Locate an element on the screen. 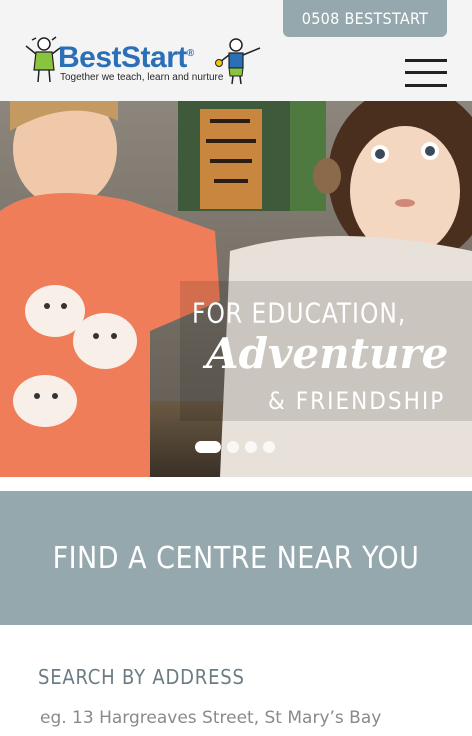 This screenshot has width=472, height=736. search-by-address-label: SEARCH BY ADDRESS is located at coordinates (141, 677).